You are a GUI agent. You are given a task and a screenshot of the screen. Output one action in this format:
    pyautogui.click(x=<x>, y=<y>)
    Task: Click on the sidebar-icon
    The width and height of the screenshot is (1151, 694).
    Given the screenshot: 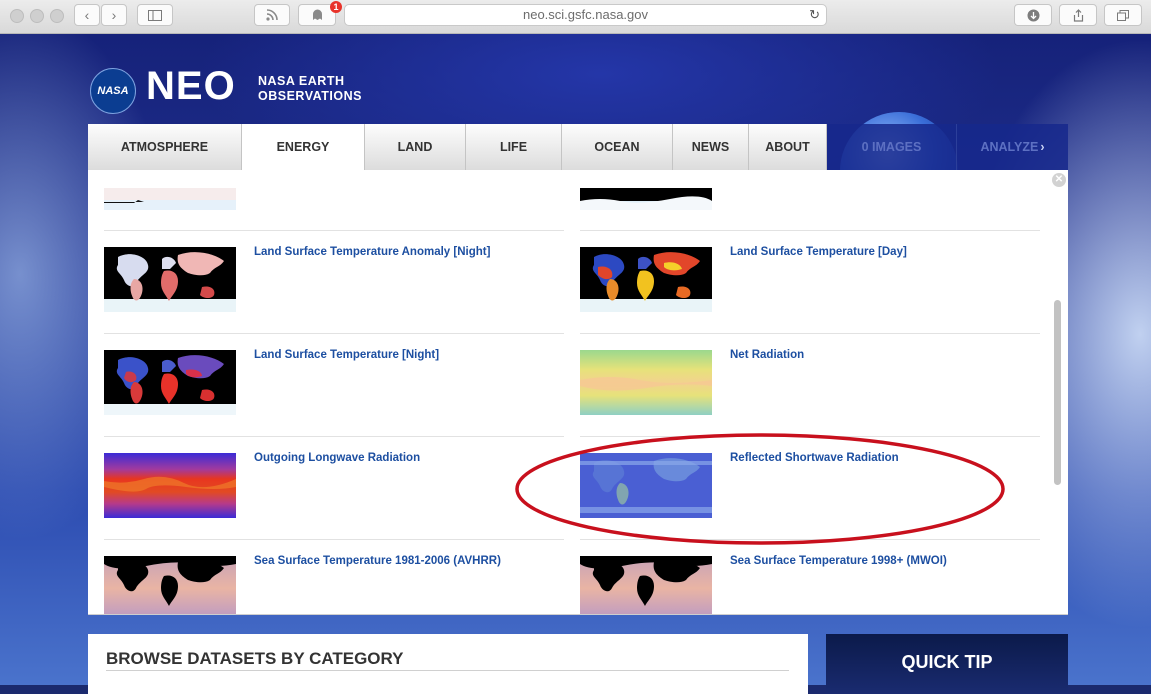 What is the action you would take?
    pyautogui.click(x=155, y=15)
    